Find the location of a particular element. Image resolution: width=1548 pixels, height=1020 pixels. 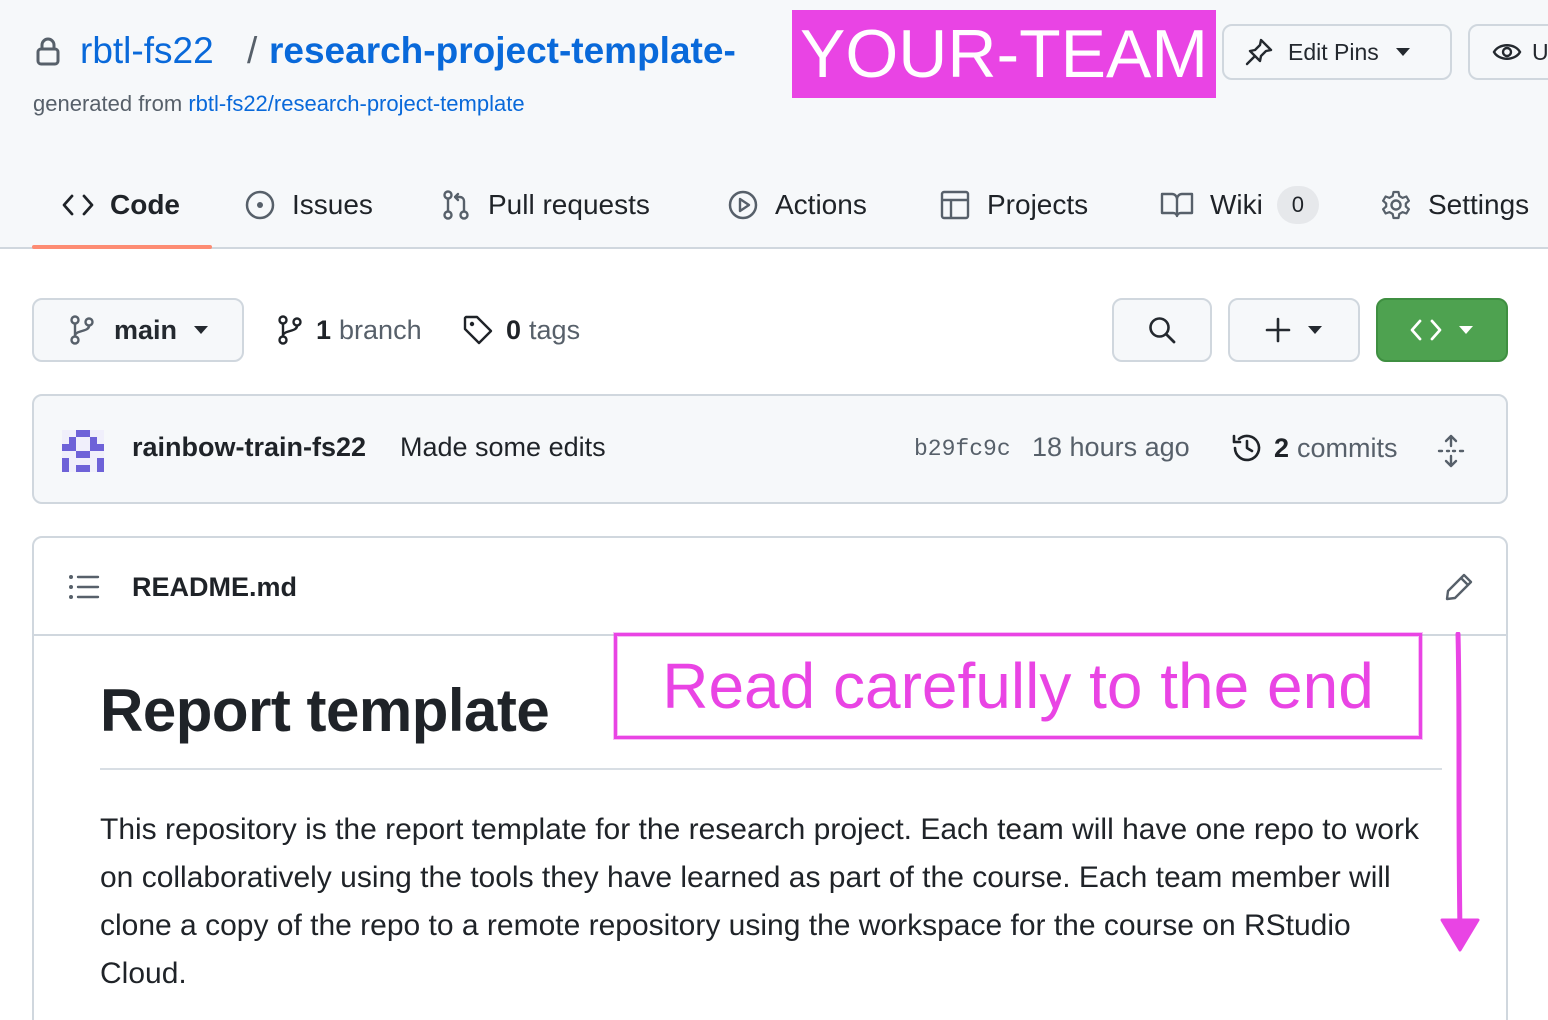

annotation-text: Read carefully to the end is located at coordinates (1018, 686).